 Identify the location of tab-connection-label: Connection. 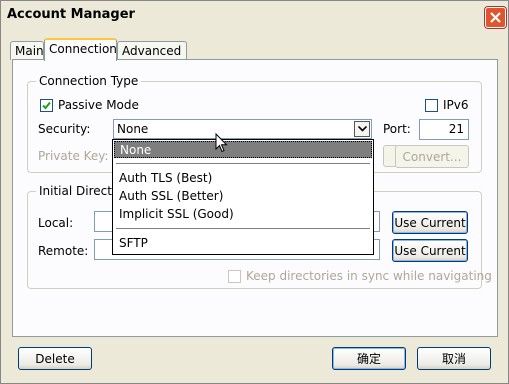
(83, 49).